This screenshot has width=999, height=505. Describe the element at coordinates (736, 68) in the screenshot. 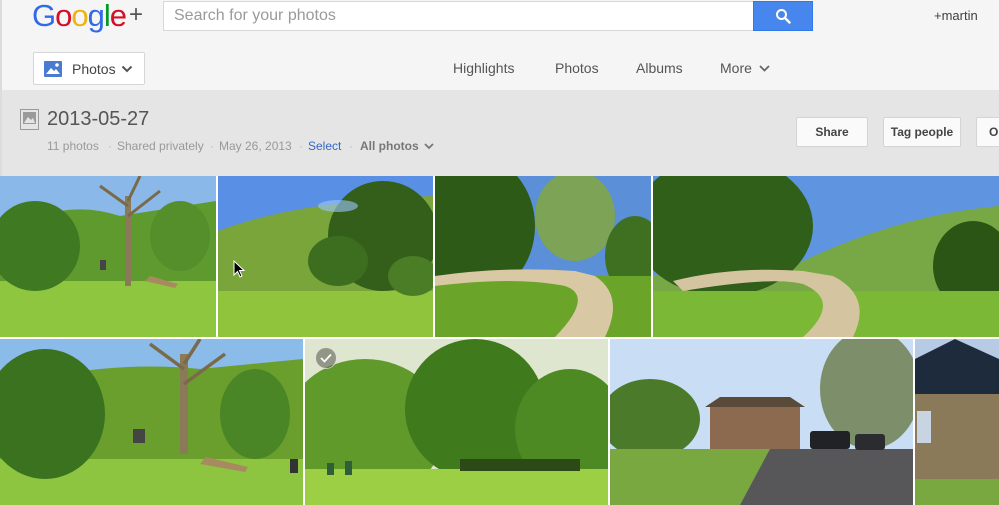

I see `nav-more-label: More` at that location.